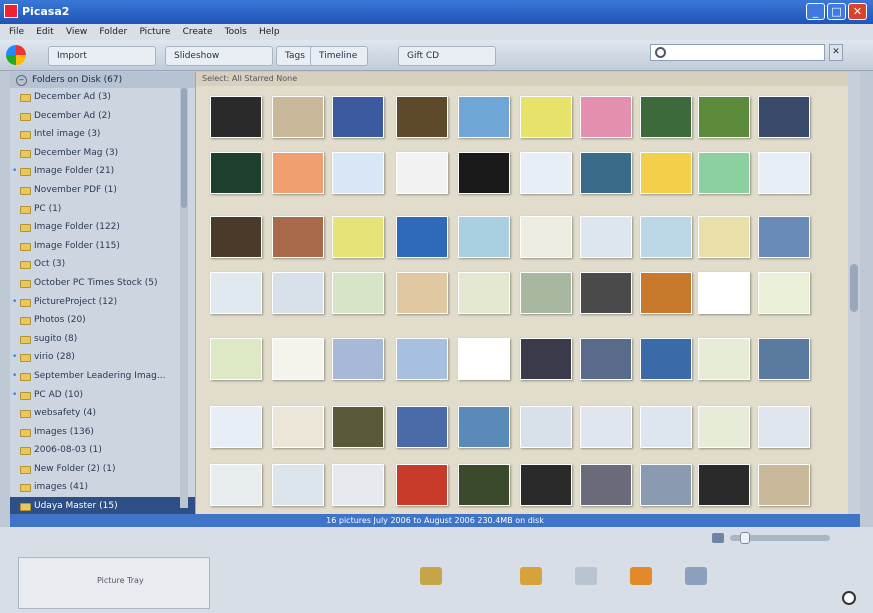  I want to click on label-button, so click(531, 576).